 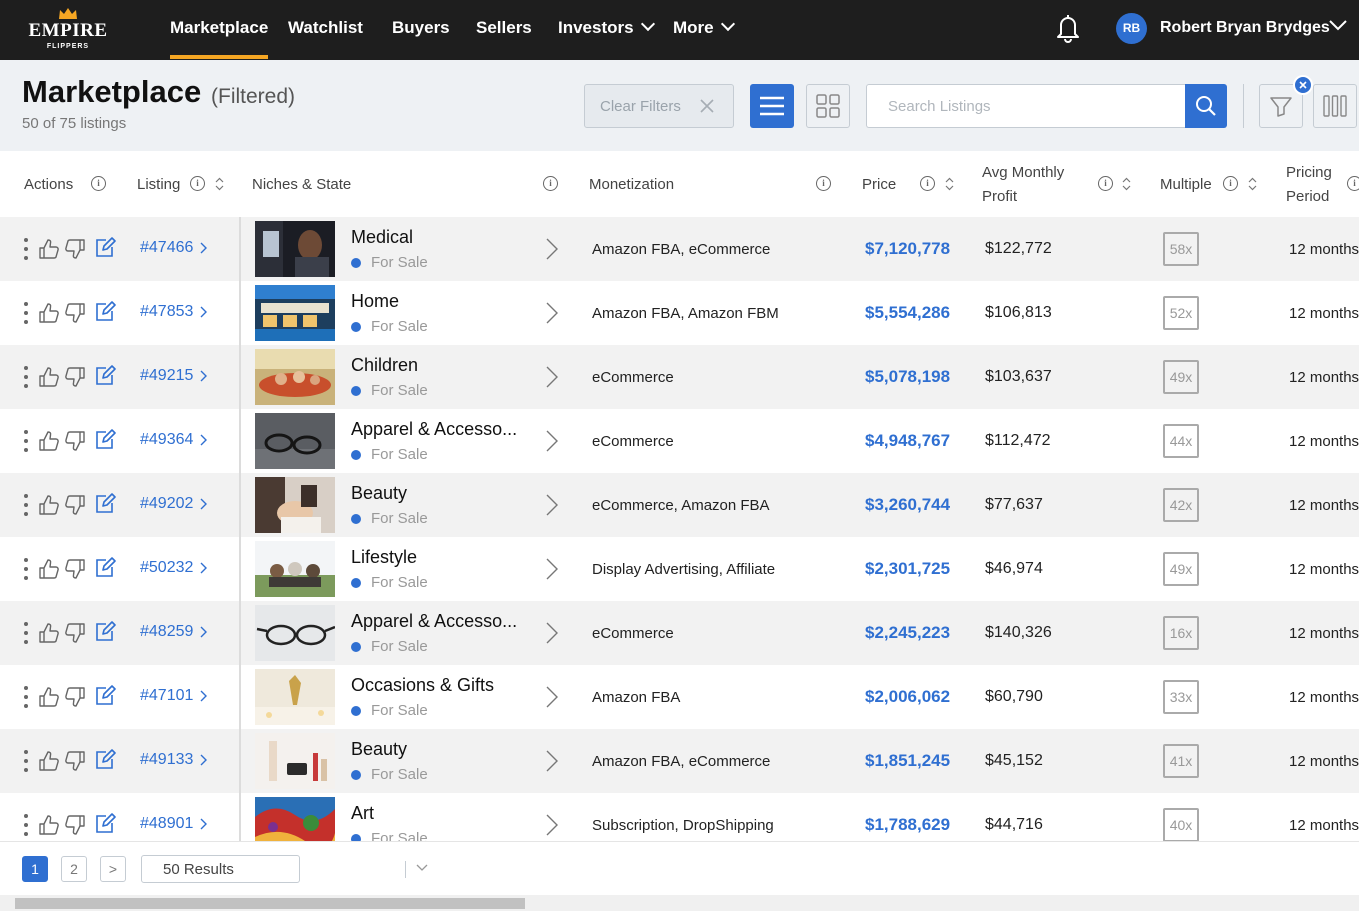 What do you see at coordinates (166, 824) in the screenshot?
I see `listing-id-link: #48901` at bounding box center [166, 824].